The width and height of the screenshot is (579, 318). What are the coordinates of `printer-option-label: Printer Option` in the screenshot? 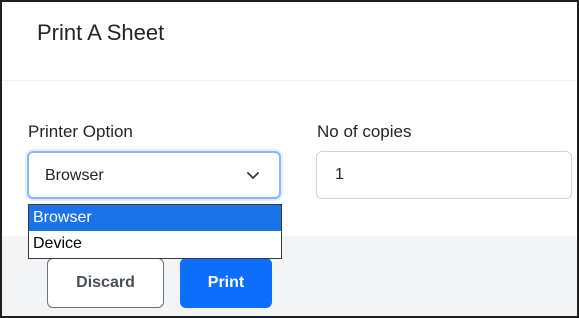 It's located at (80, 131).